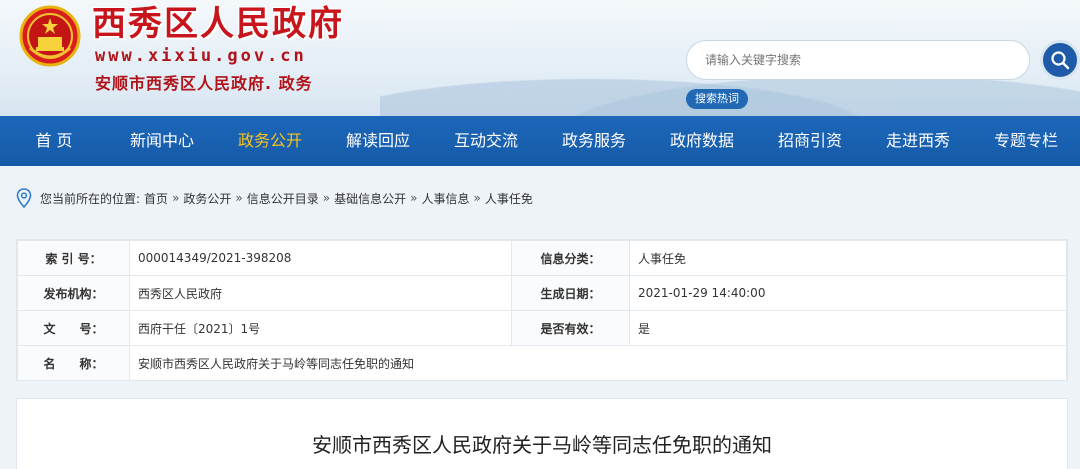  What do you see at coordinates (54, 141) in the screenshot?
I see `nav-item-home: 首 页` at bounding box center [54, 141].